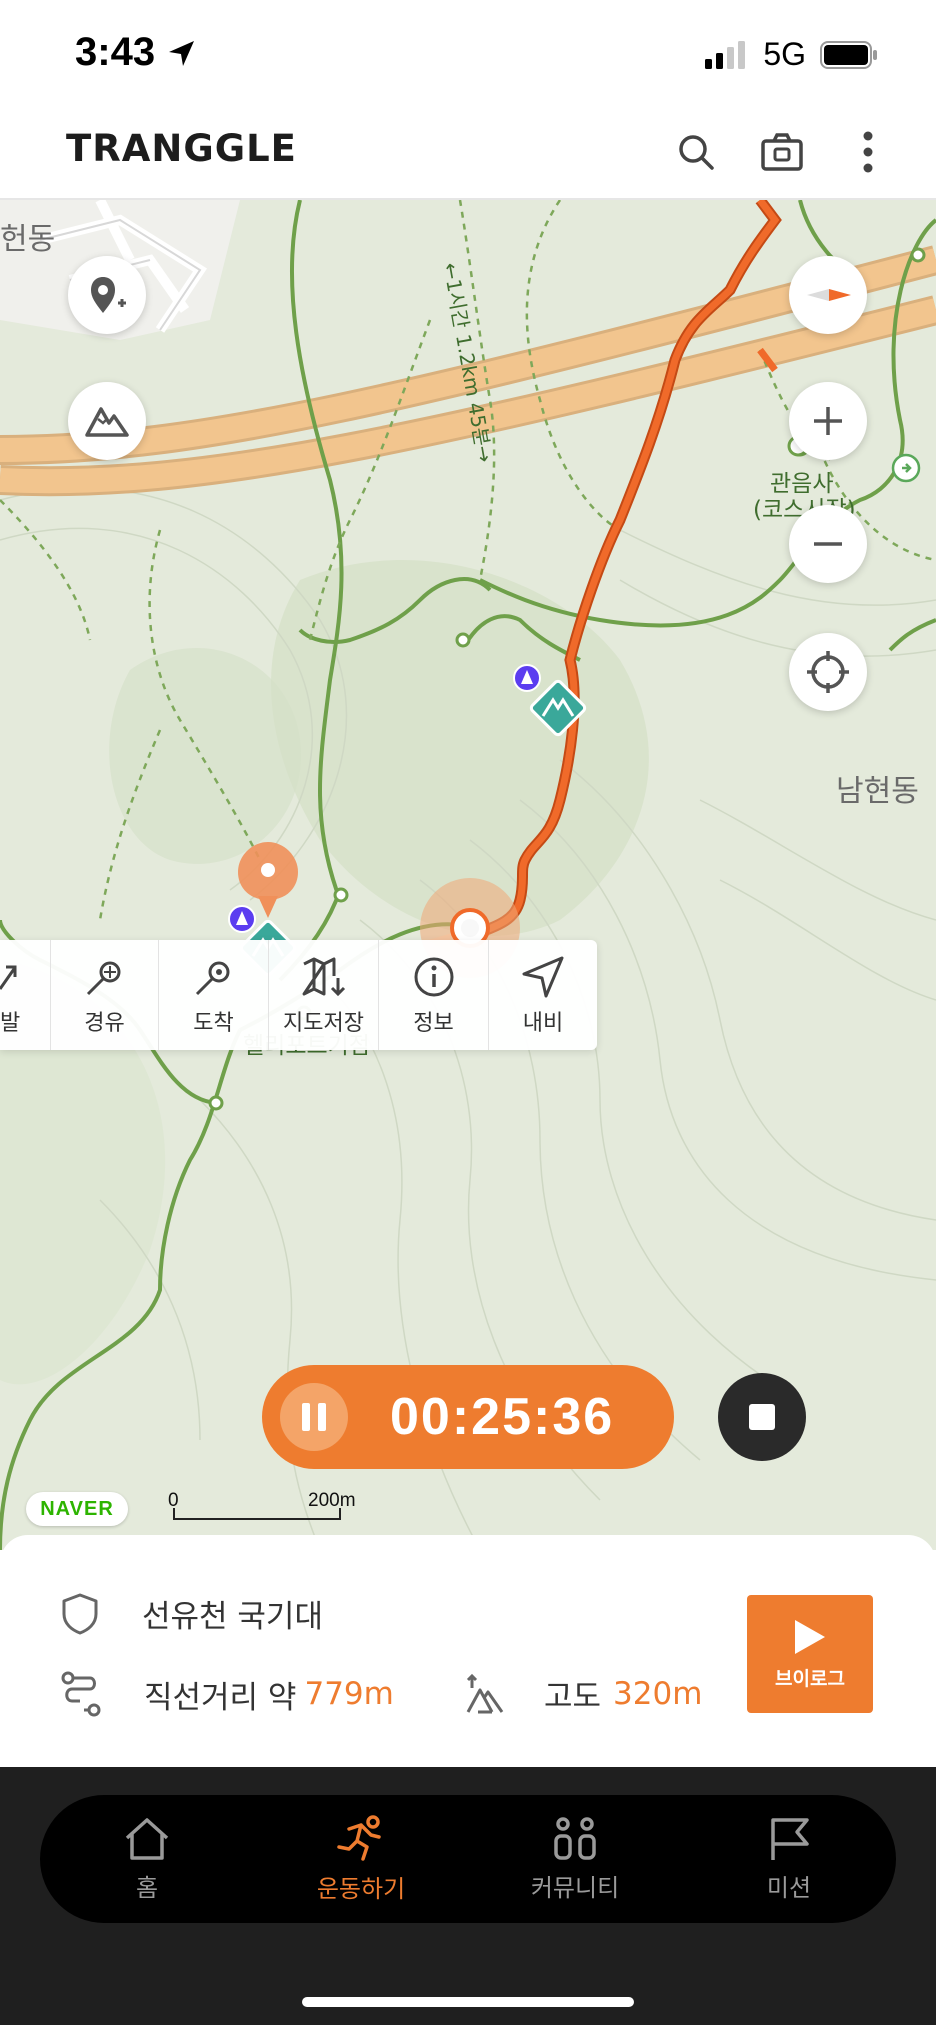  I want to click on nav-community: 커뮤니티, so click(575, 1859).